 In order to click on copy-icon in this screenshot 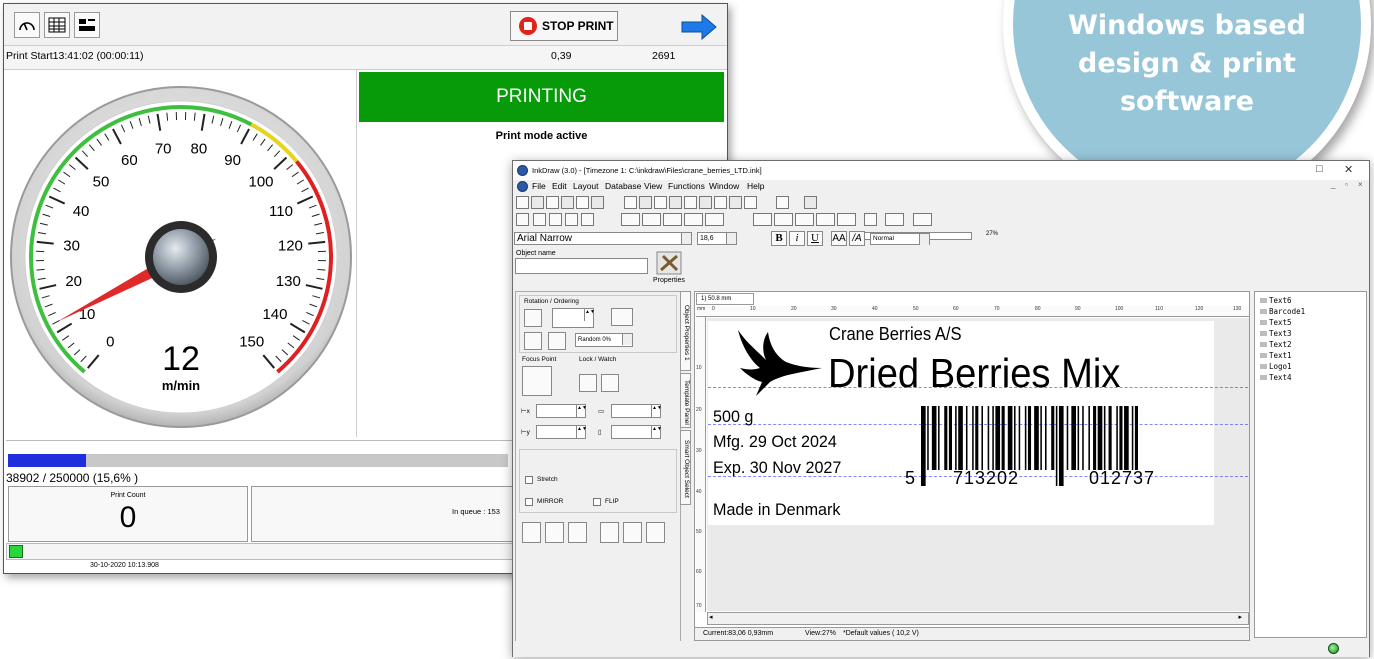, I will do `click(582, 202)`.